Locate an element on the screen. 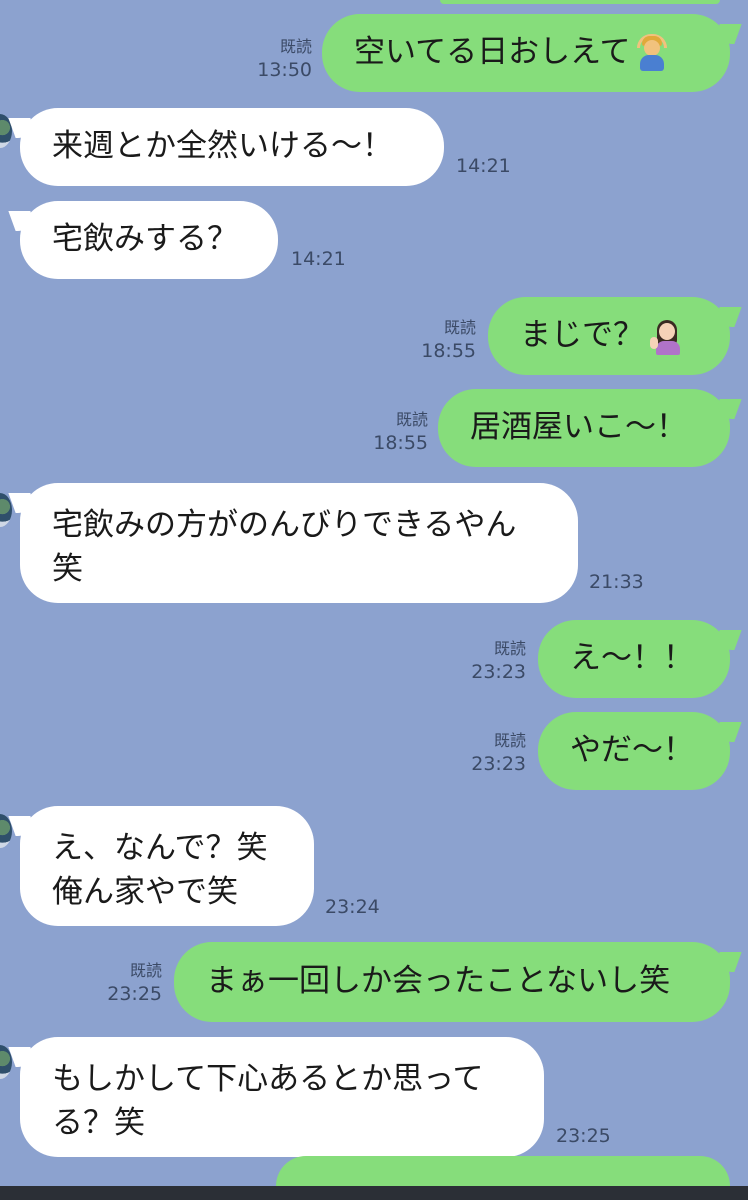 The height and width of the screenshot is (1200, 748). woman-tipping-hand-icon is located at coordinates (666, 337).